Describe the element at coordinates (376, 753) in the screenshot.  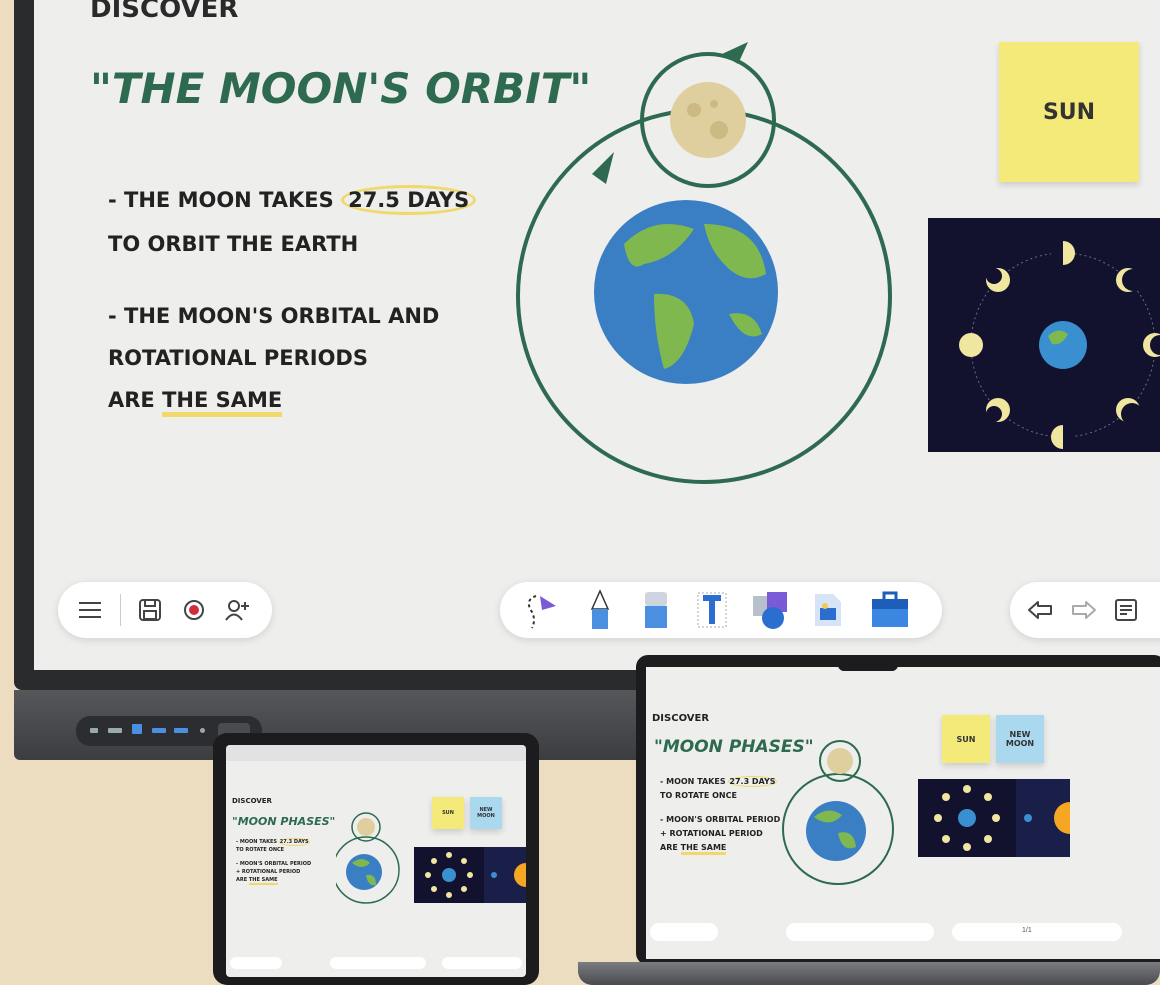
I see `browser-bar` at that location.